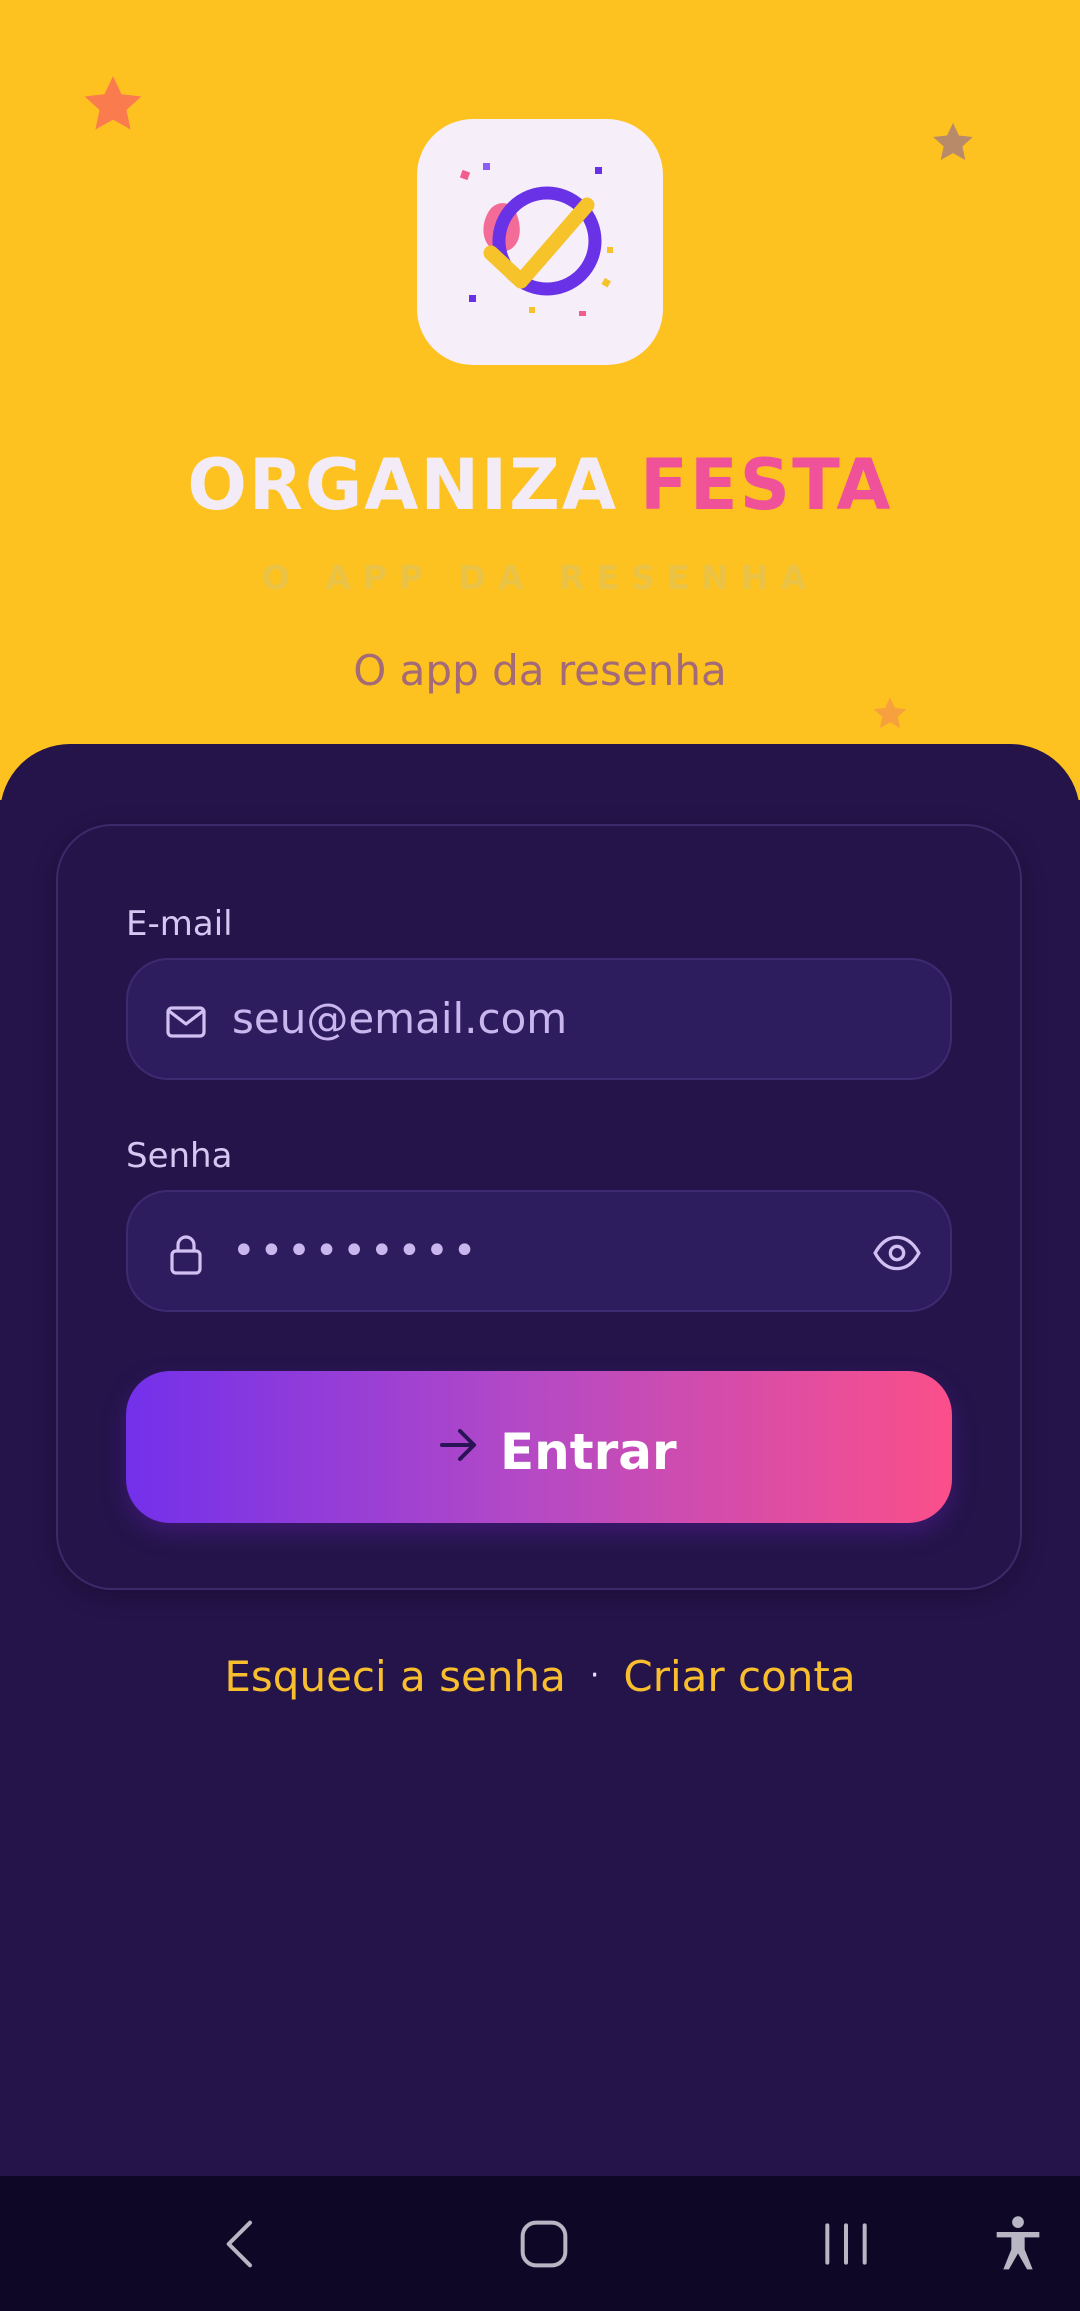 This screenshot has height=2311, width=1080. Describe the element at coordinates (186, 1022) in the screenshot. I see `mail-icon` at that location.